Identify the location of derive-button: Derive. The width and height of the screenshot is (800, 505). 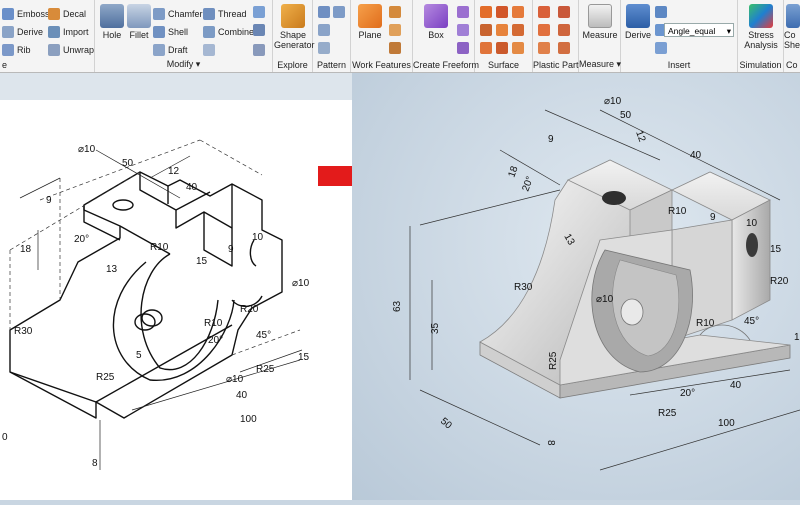
(22, 32).